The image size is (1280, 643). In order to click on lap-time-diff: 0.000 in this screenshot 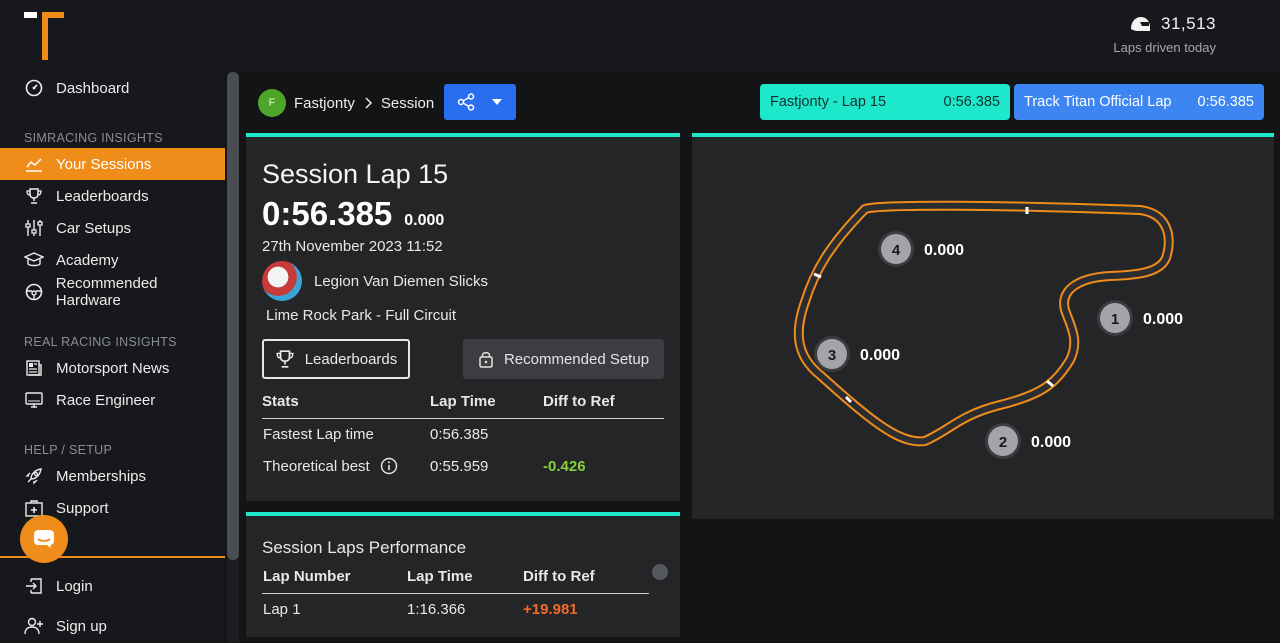, I will do `click(424, 220)`.